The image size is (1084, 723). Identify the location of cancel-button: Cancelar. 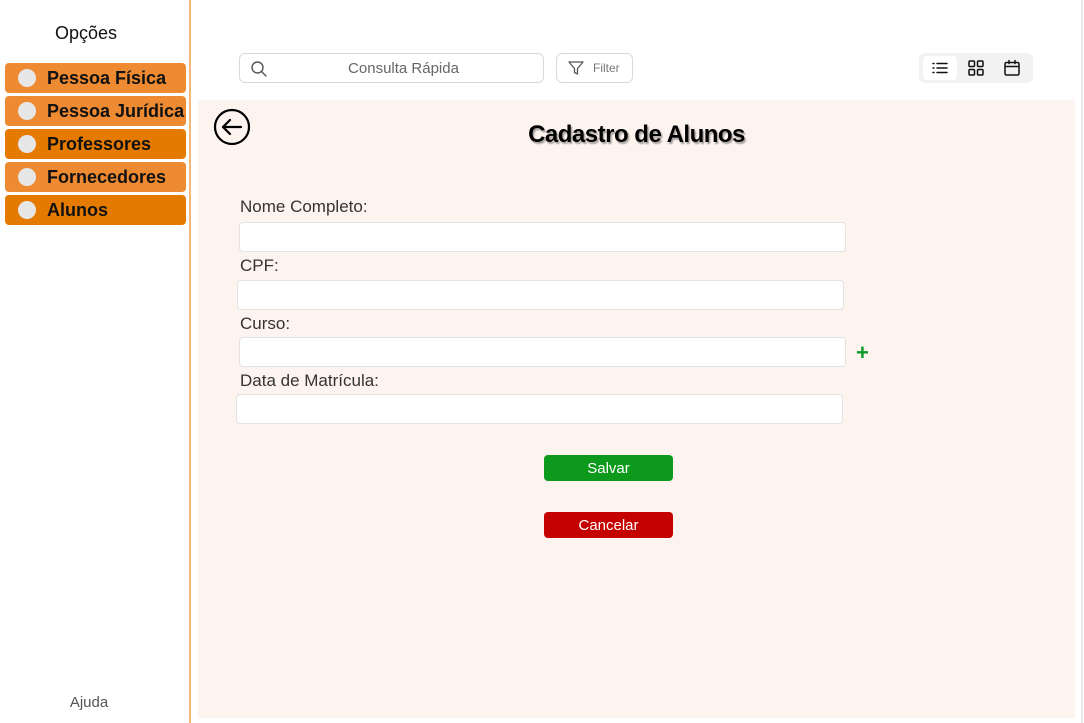
(608, 525).